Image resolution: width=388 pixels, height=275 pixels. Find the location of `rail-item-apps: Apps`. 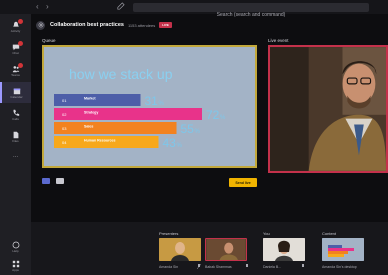

rail-item-apps: Apps is located at coordinates (15, 265).